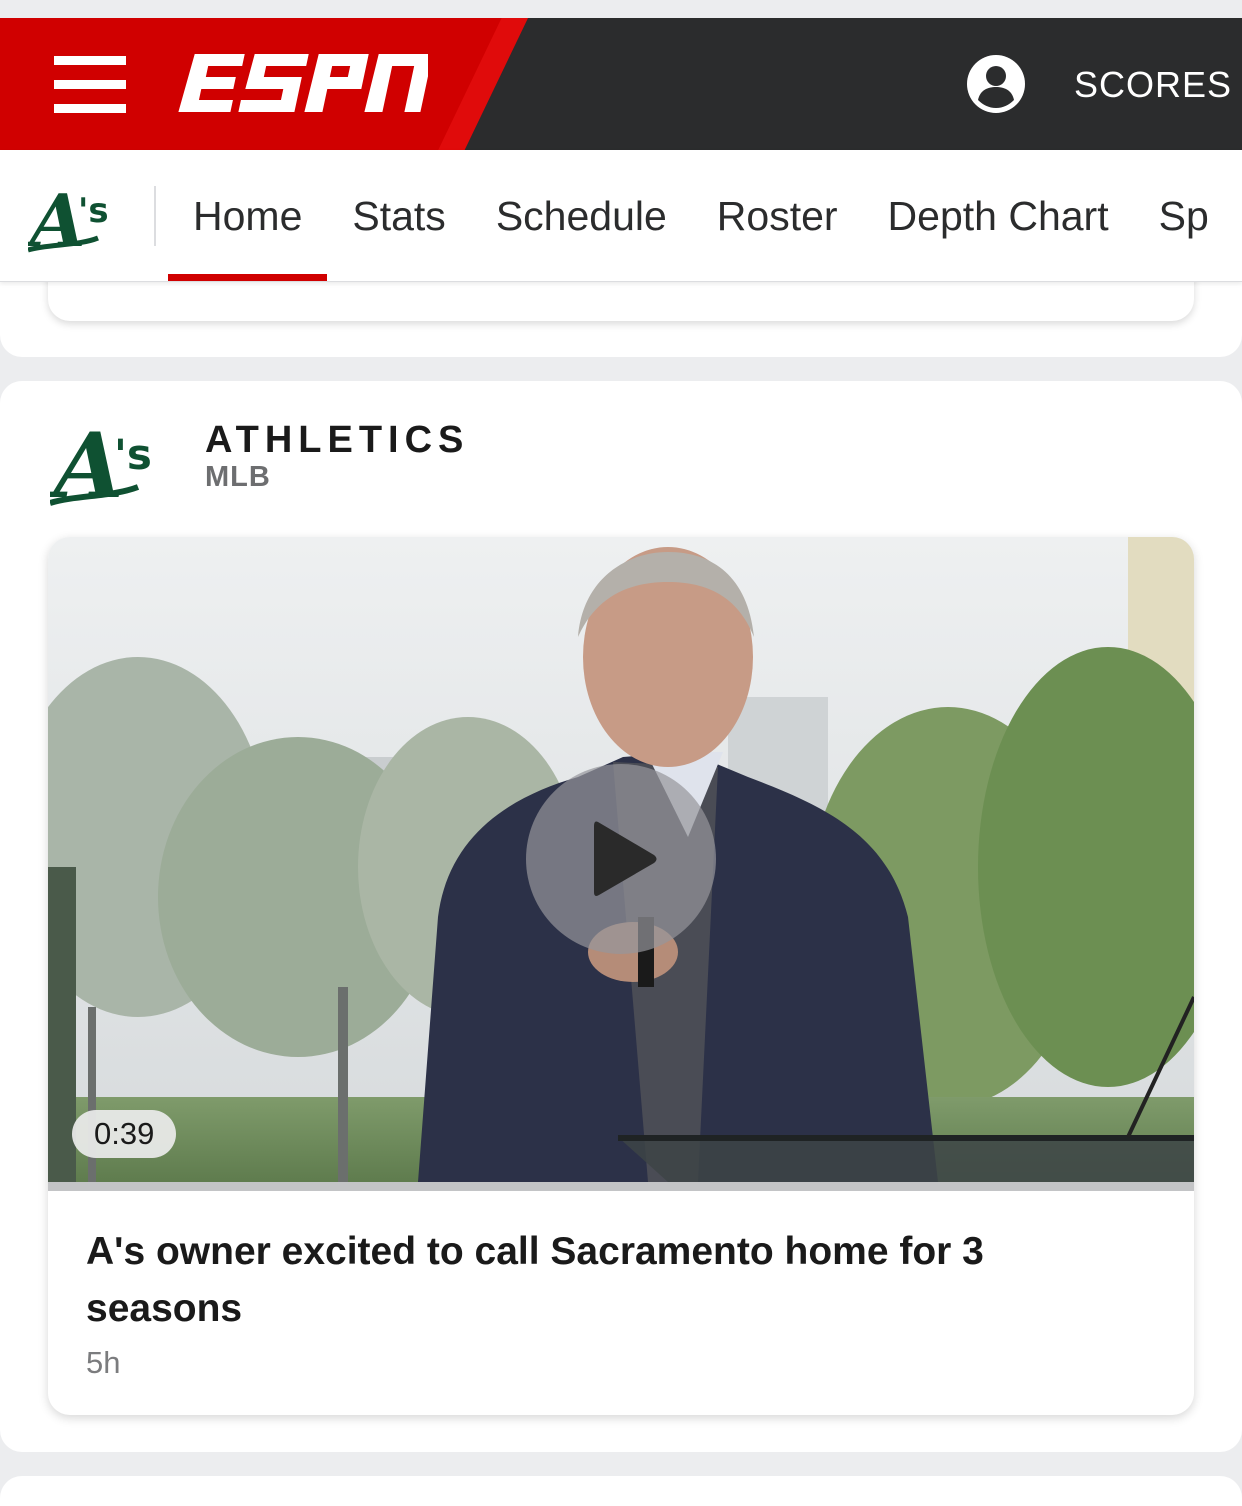  What do you see at coordinates (621, 1186) in the screenshot?
I see `video-progress-bar` at bounding box center [621, 1186].